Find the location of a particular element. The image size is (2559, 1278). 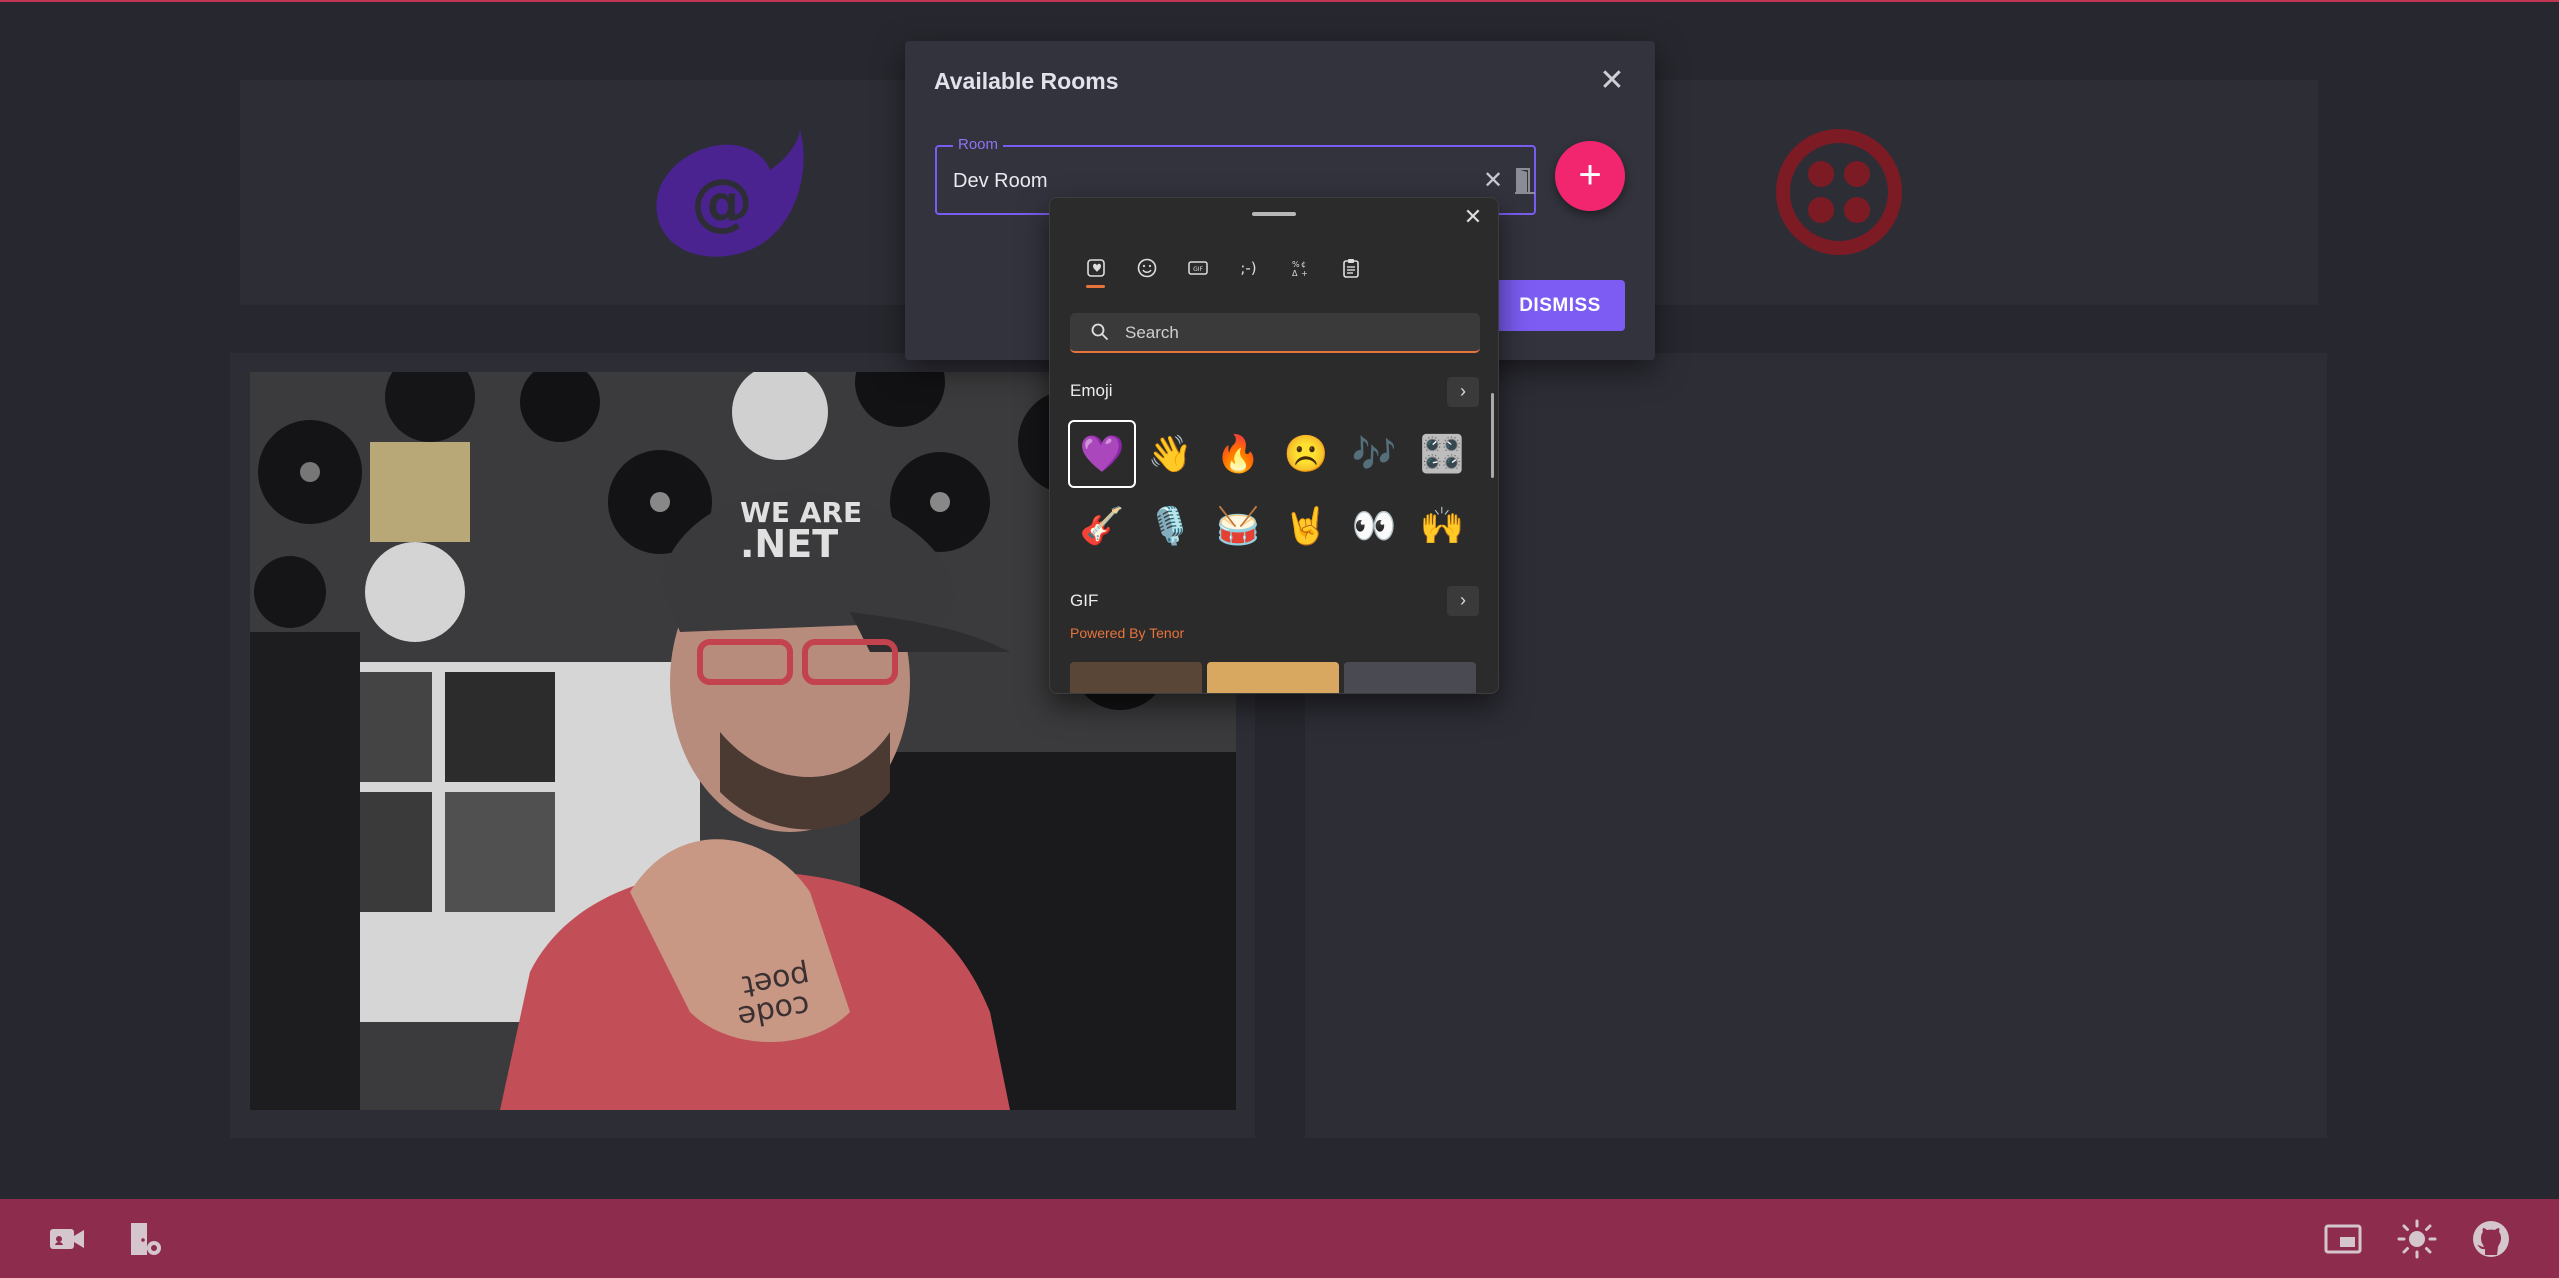

emoji-section-title: Emoji is located at coordinates (1091, 390).